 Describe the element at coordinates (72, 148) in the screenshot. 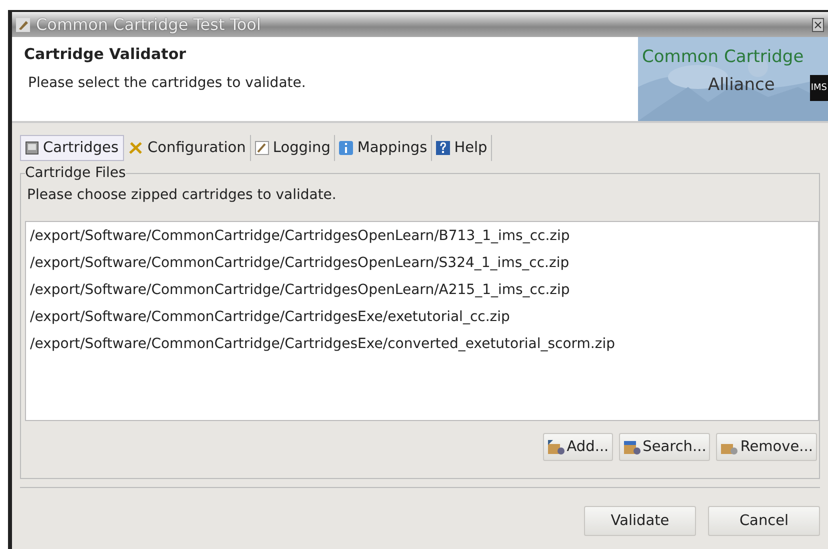

I see `tab: Cartridges` at that location.